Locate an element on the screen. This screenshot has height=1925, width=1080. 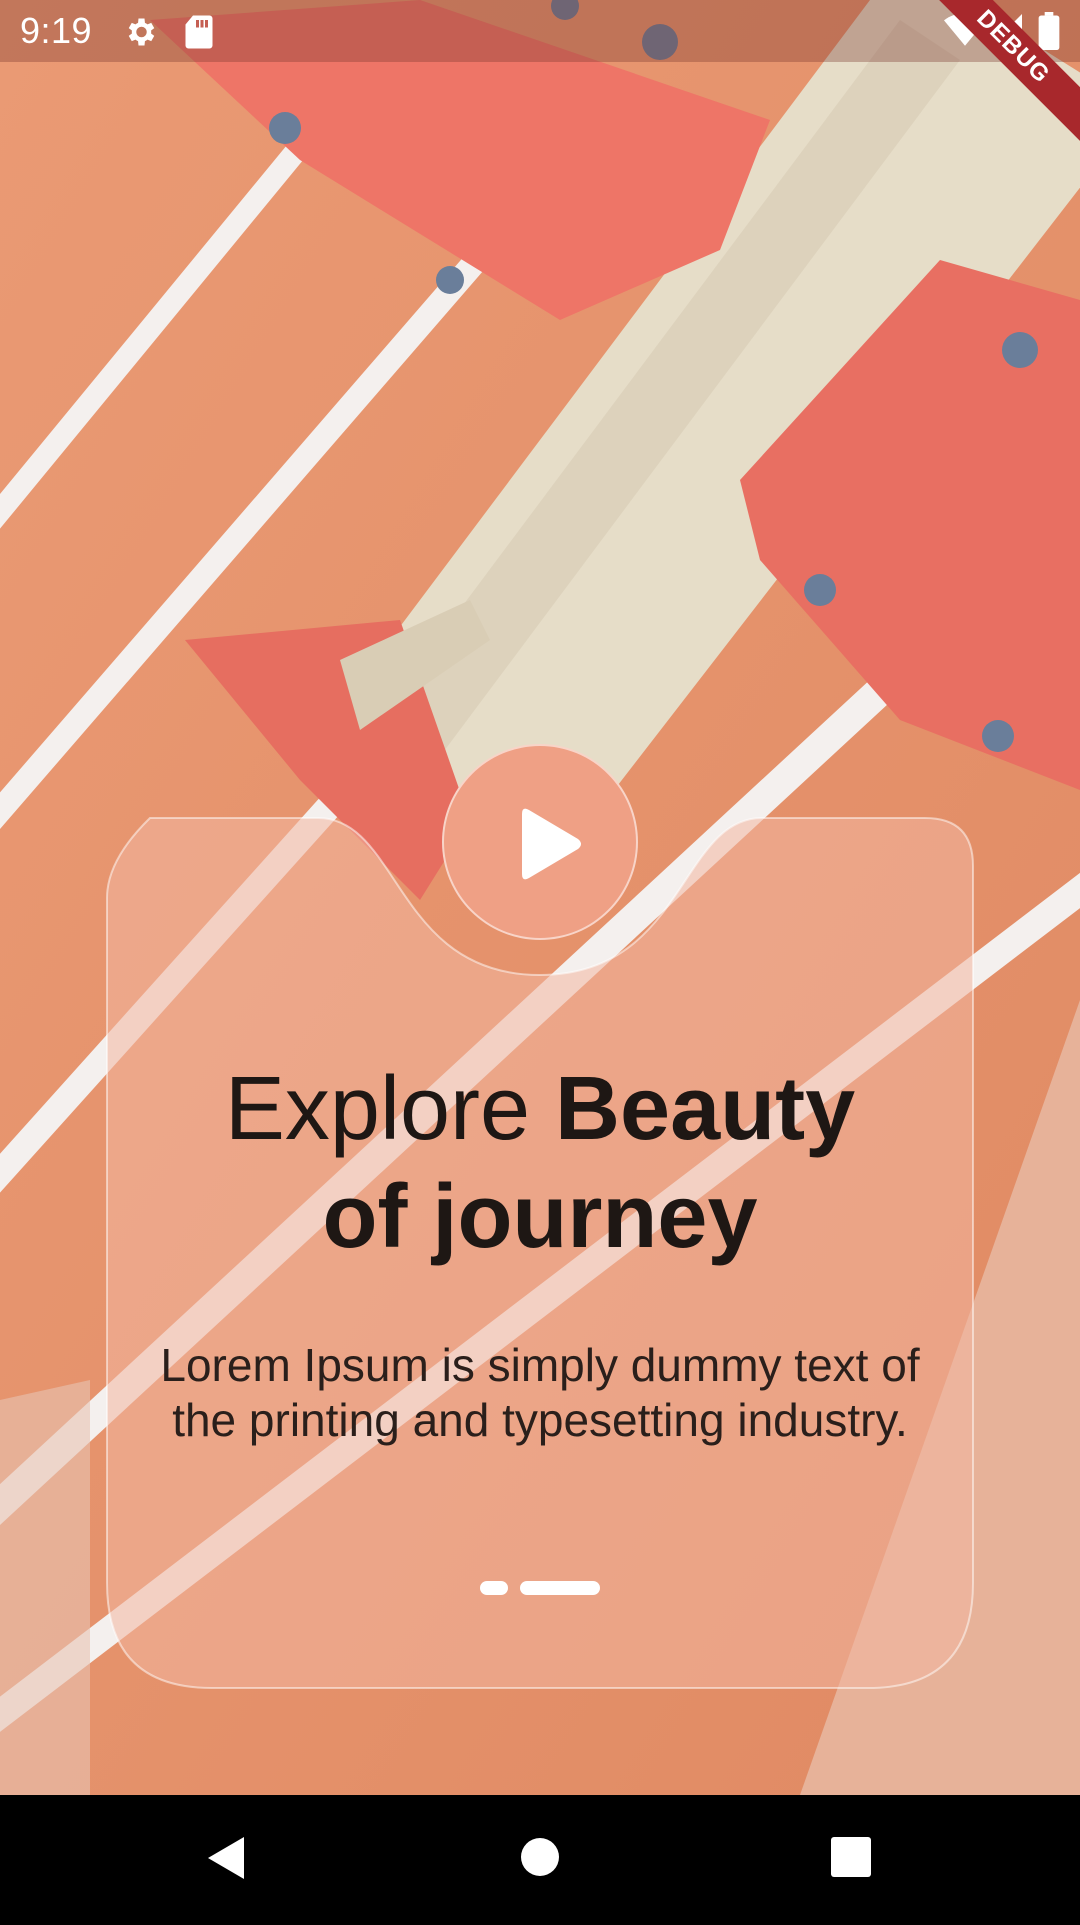
play-button is located at coordinates (540, 842).